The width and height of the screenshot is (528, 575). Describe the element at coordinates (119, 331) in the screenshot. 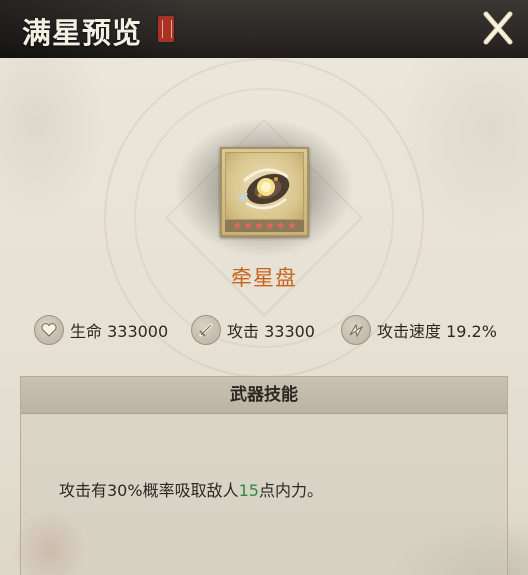

I see `stat-life-label: 生命 333000` at that location.